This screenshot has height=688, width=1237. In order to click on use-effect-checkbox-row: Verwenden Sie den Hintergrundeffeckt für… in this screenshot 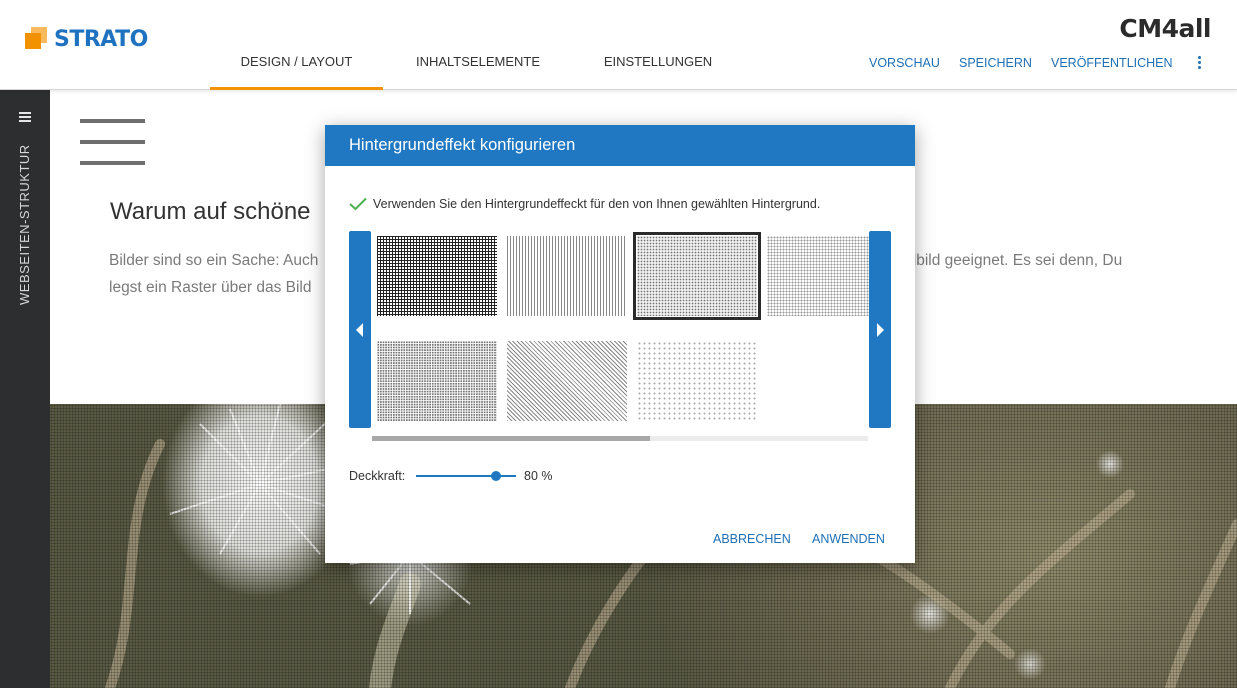, I will do `click(584, 204)`.